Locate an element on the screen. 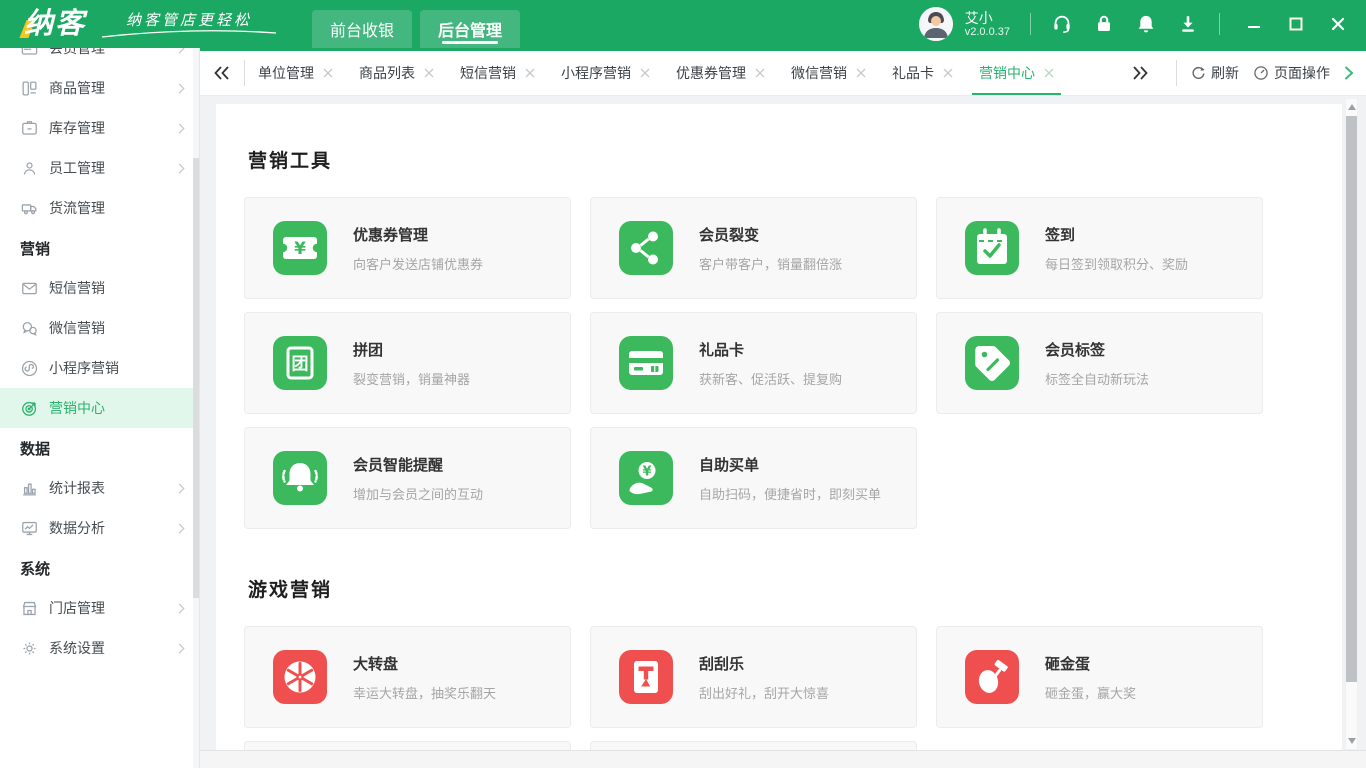  sidebar-item-system-settings: 系统设置 is located at coordinates (99, 648).